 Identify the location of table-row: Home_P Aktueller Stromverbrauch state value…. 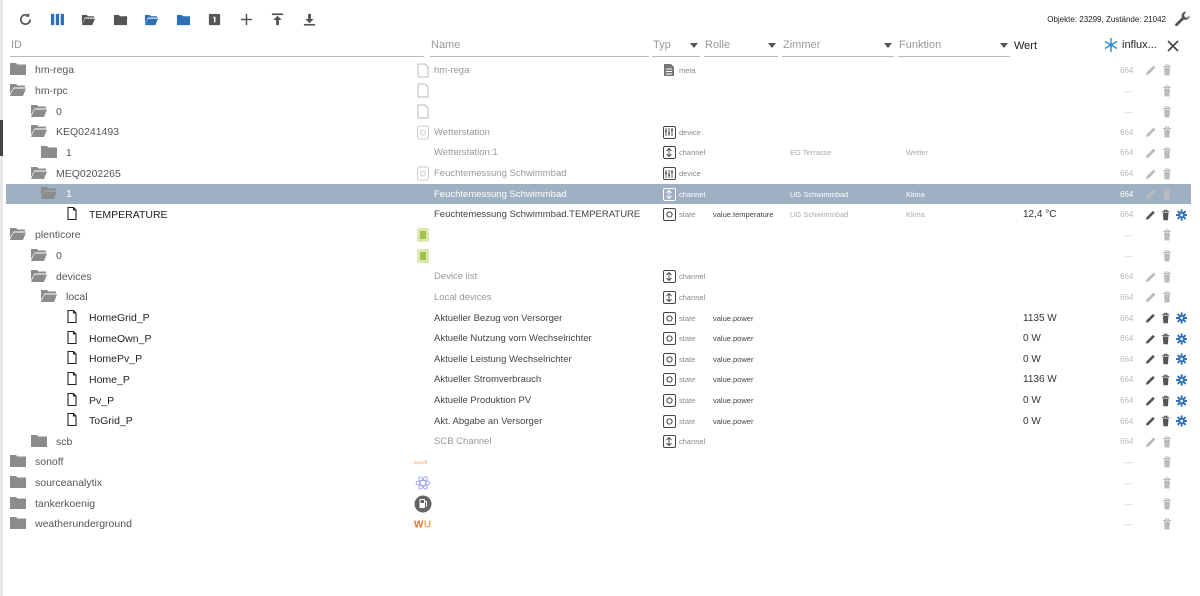
(598, 380).